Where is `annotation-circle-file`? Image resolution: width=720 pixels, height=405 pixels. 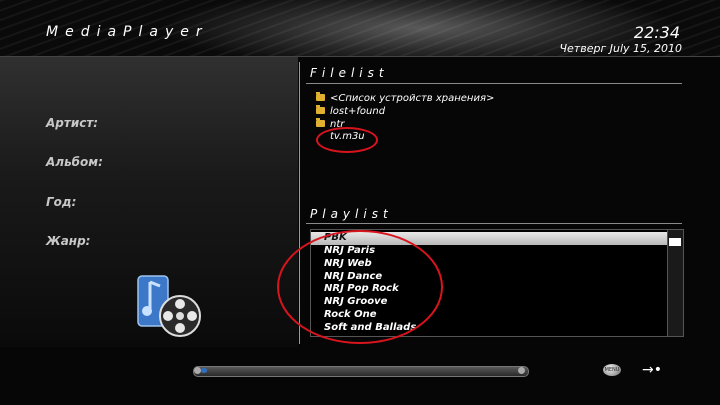 annotation-circle-file is located at coordinates (347, 140).